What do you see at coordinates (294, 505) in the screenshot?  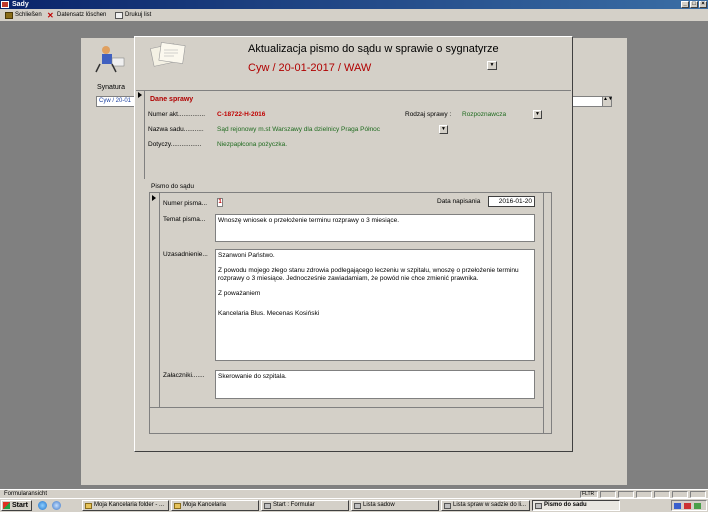 I see `task-label: Start : Formular` at bounding box center [294, 505].